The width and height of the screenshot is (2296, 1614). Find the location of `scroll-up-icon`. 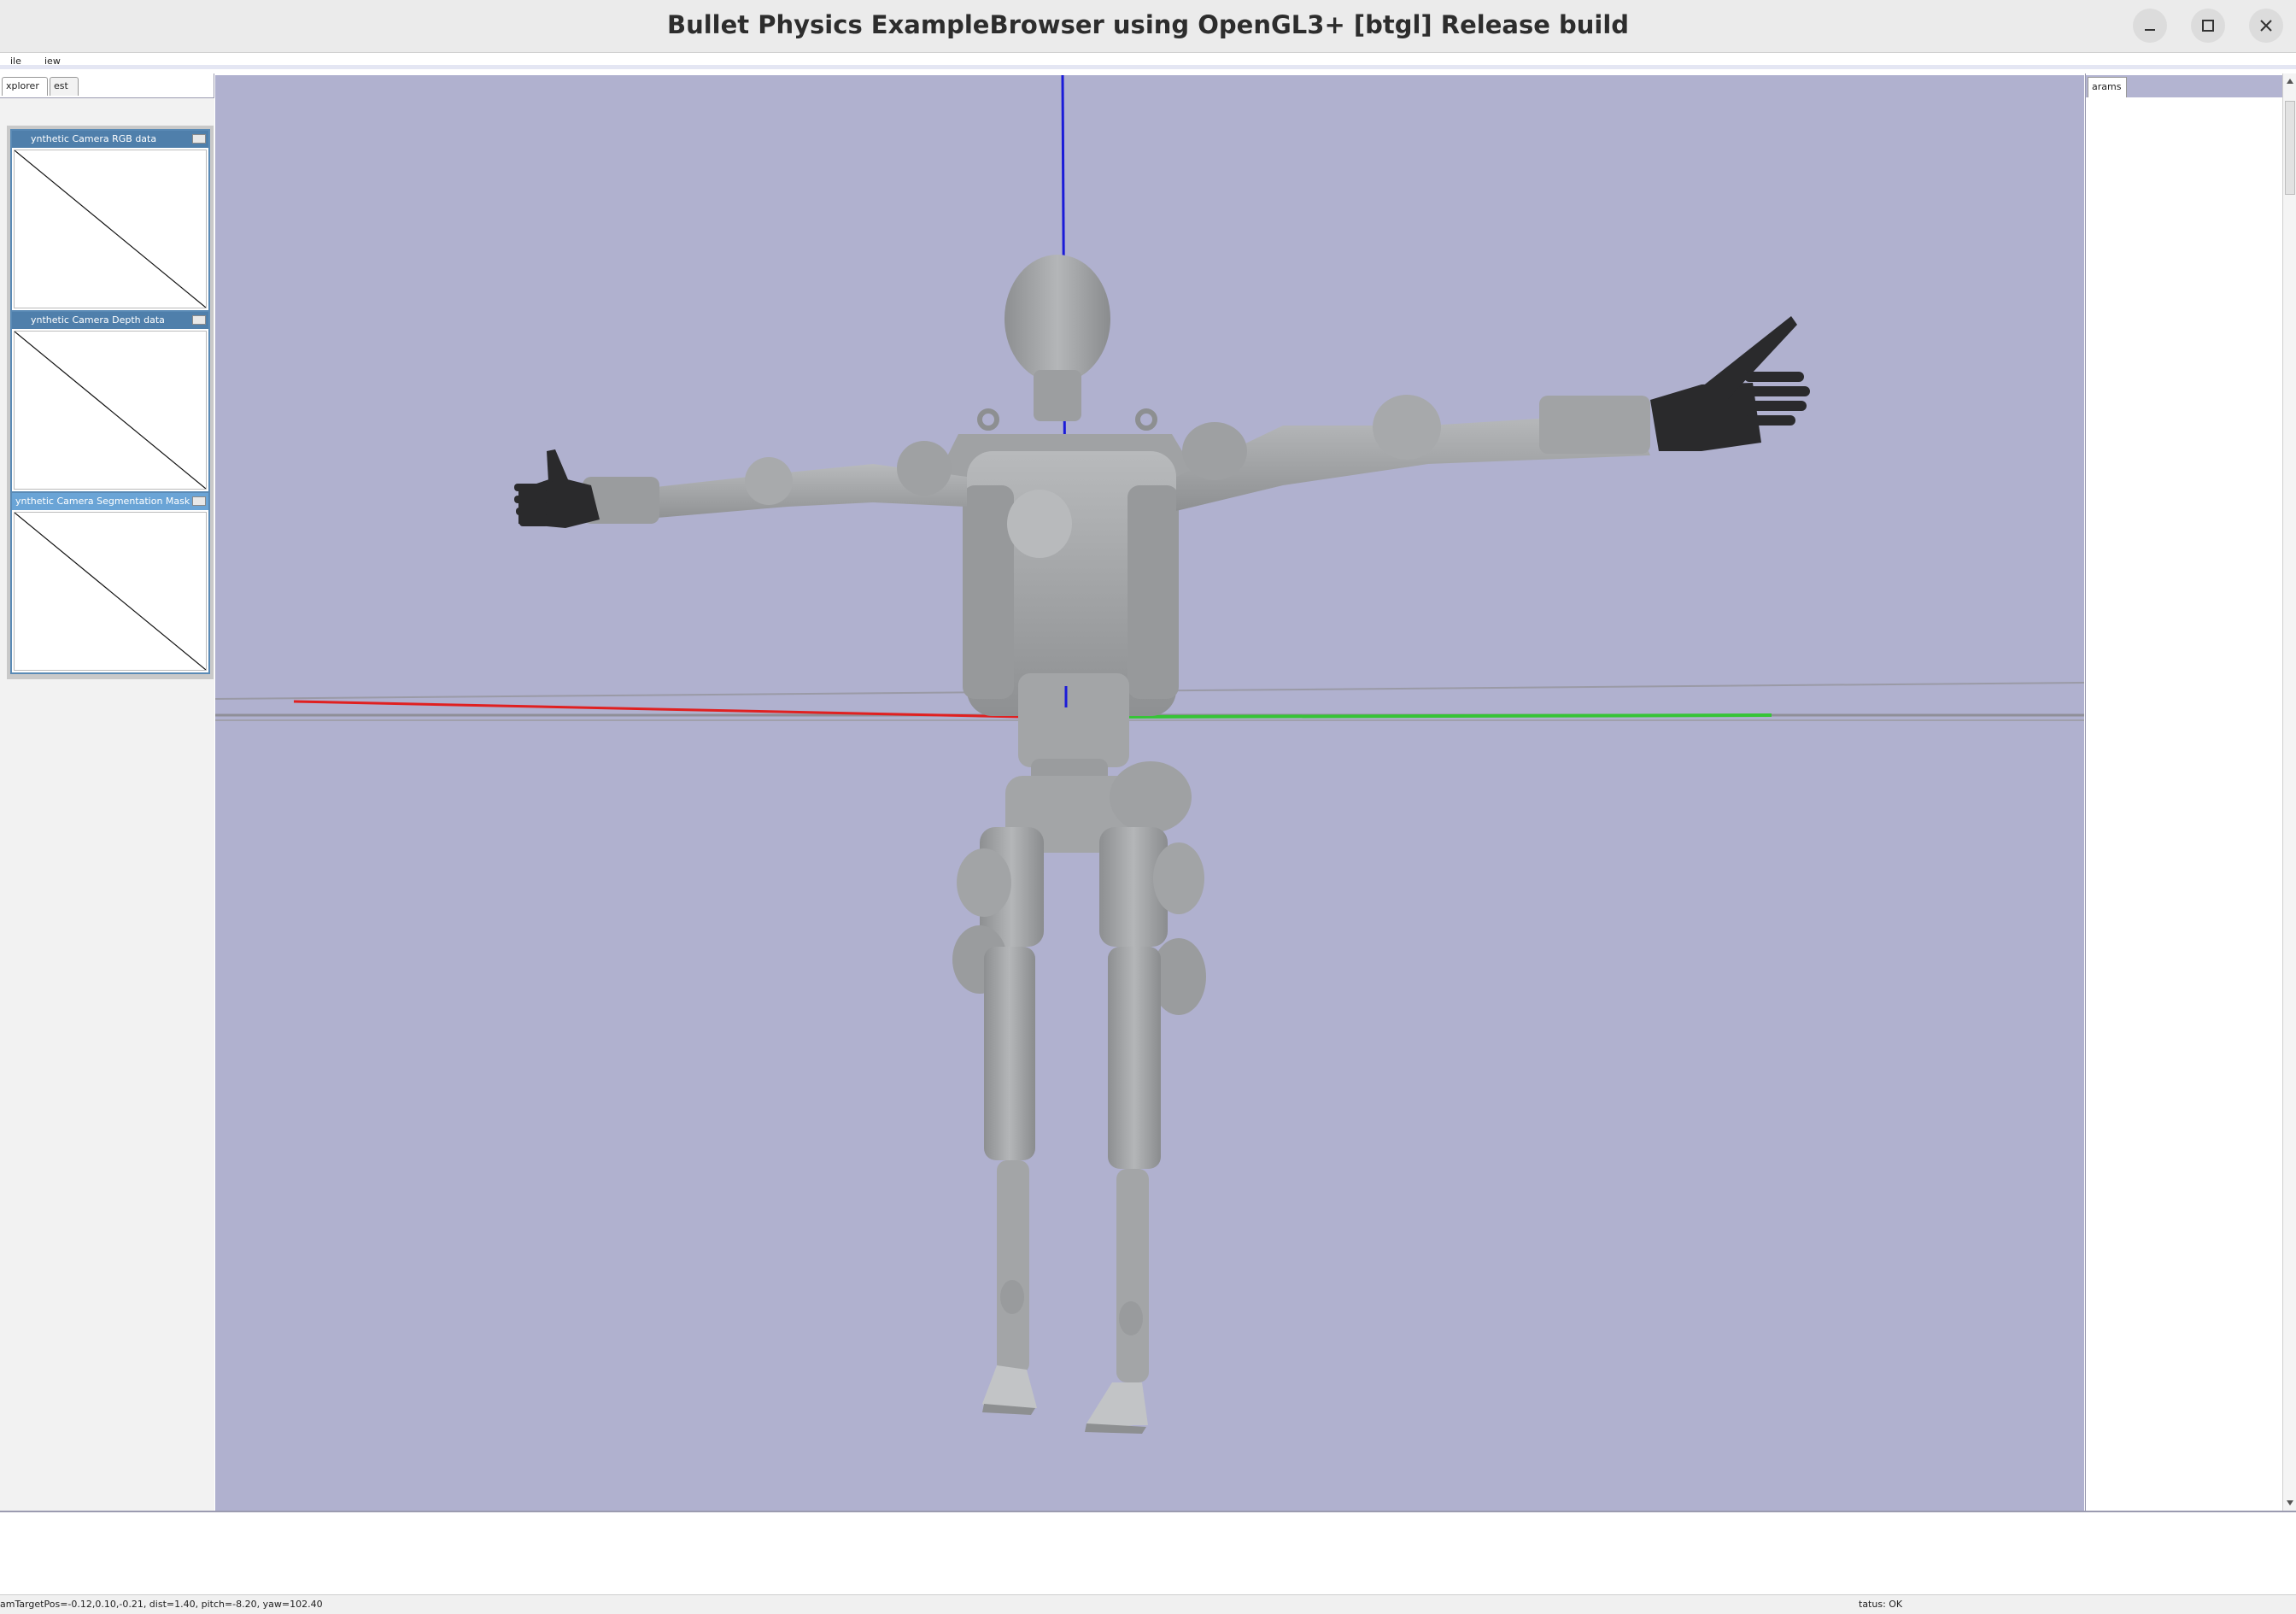

scroll-up-icon is located at coordinates (2290, 81).